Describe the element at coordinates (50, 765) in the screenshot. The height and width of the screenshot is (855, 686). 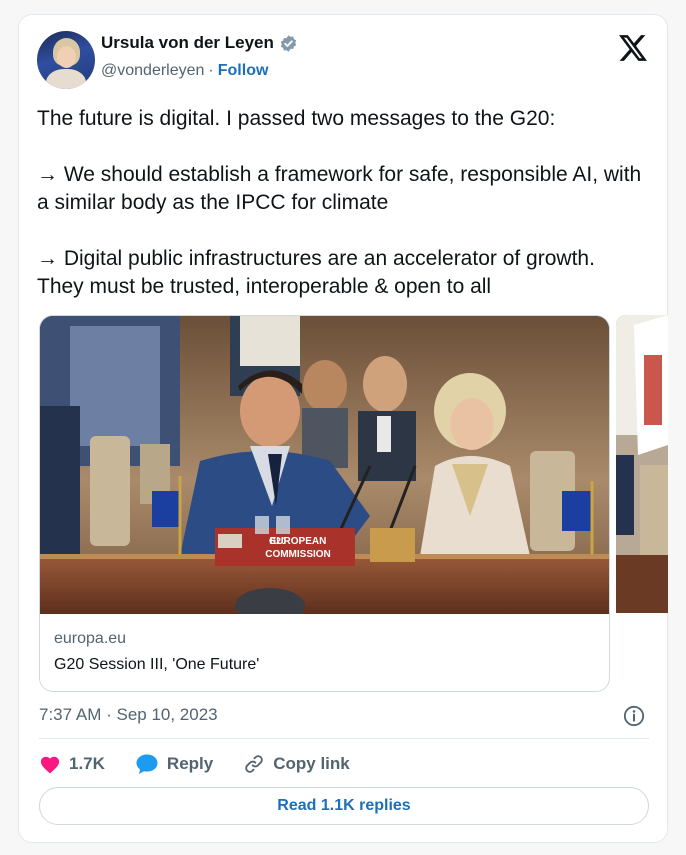
I see `heart-icon` at that location.